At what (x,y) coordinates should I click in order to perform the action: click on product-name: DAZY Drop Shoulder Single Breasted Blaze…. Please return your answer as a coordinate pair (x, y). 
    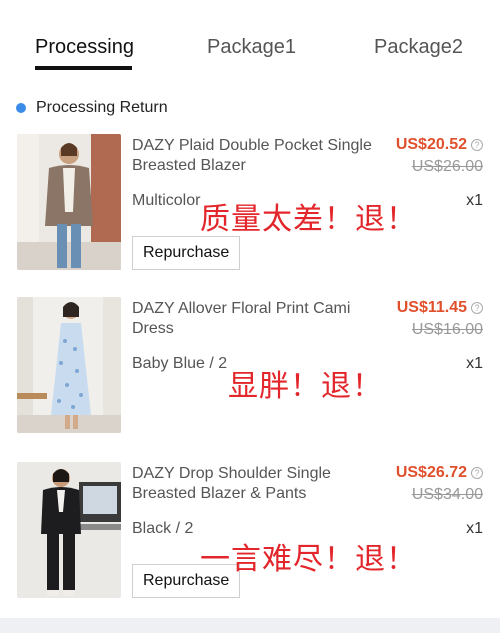
    Looking at the image, I should click on (259, 484).